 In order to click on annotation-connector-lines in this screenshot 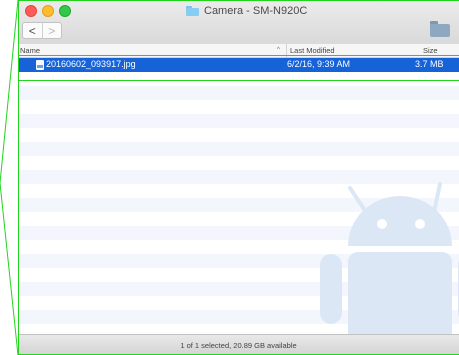, I will do `click(9, 177)`.